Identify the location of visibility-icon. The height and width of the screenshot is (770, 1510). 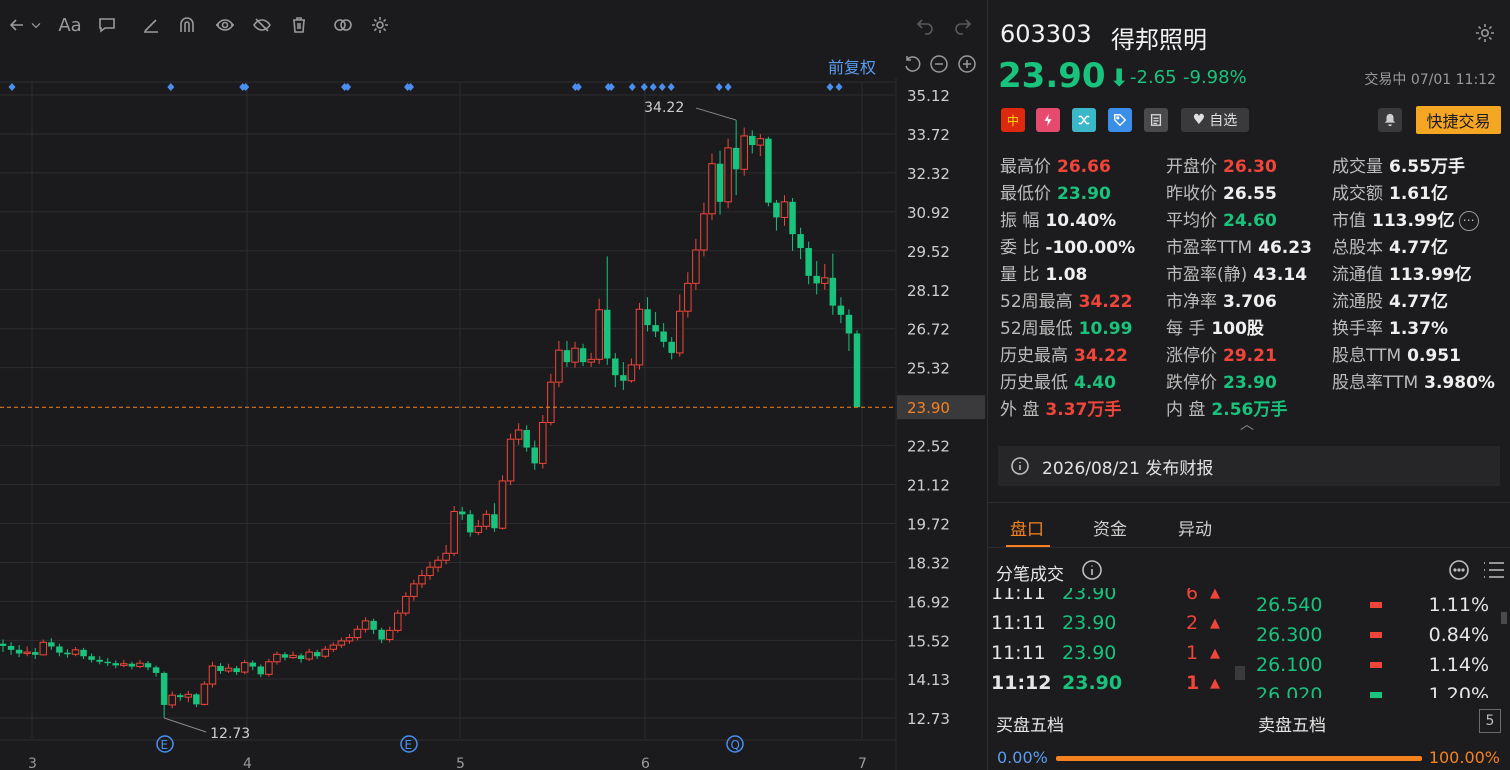
(225, 25).